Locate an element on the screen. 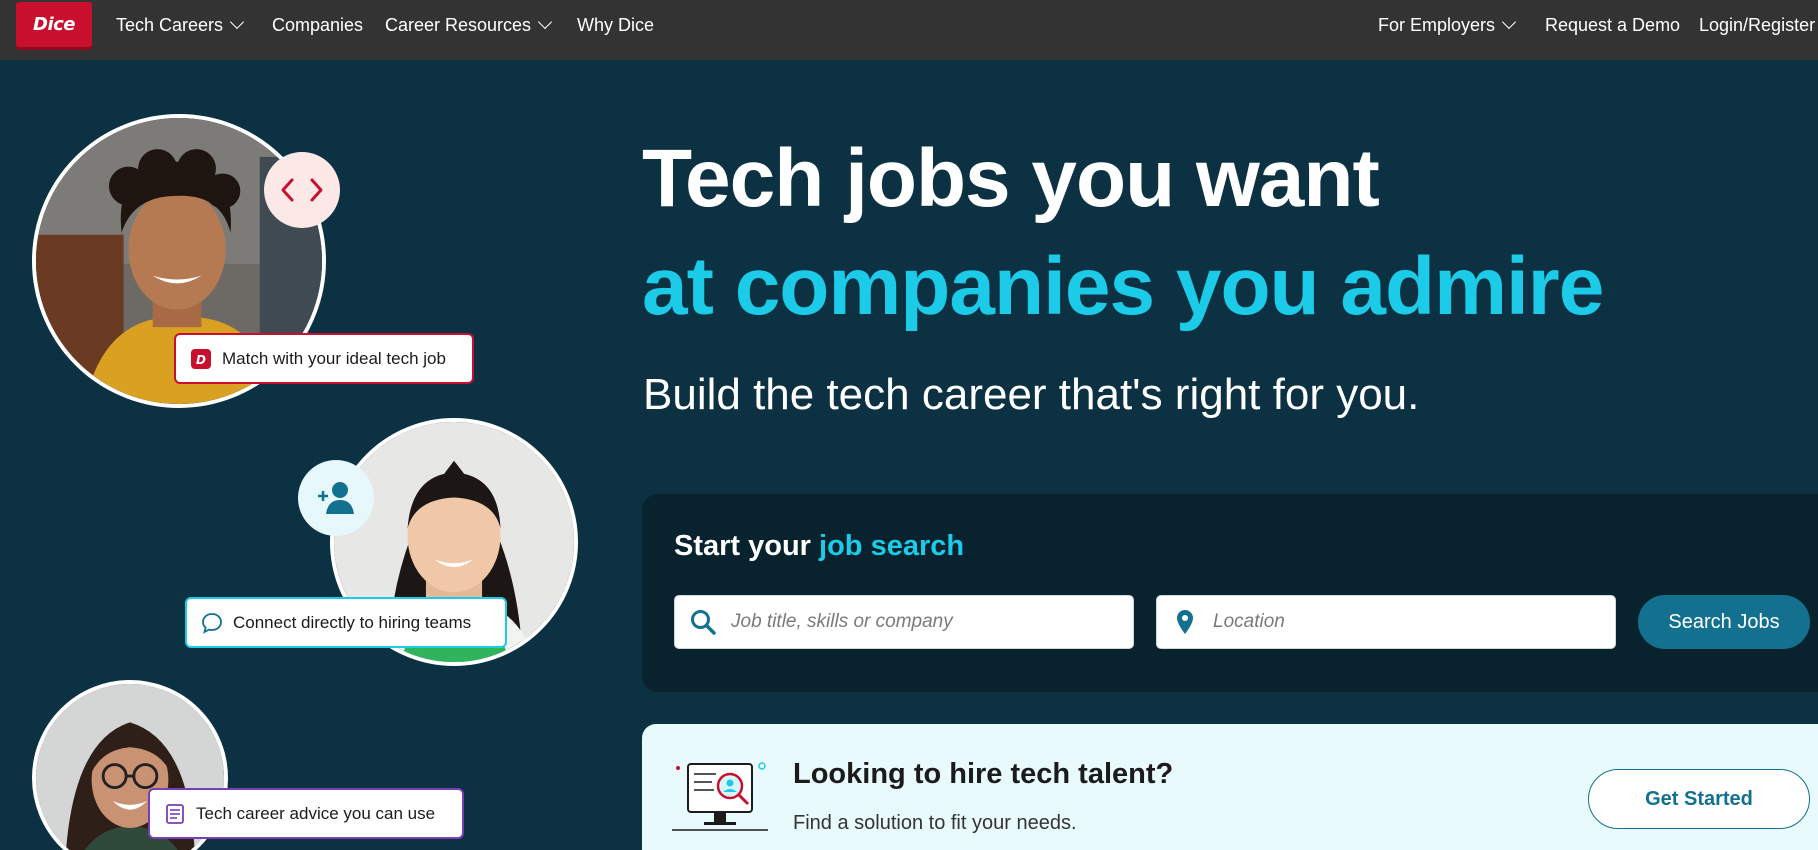  location-pin-icon is located at coordinates (1185, 622).